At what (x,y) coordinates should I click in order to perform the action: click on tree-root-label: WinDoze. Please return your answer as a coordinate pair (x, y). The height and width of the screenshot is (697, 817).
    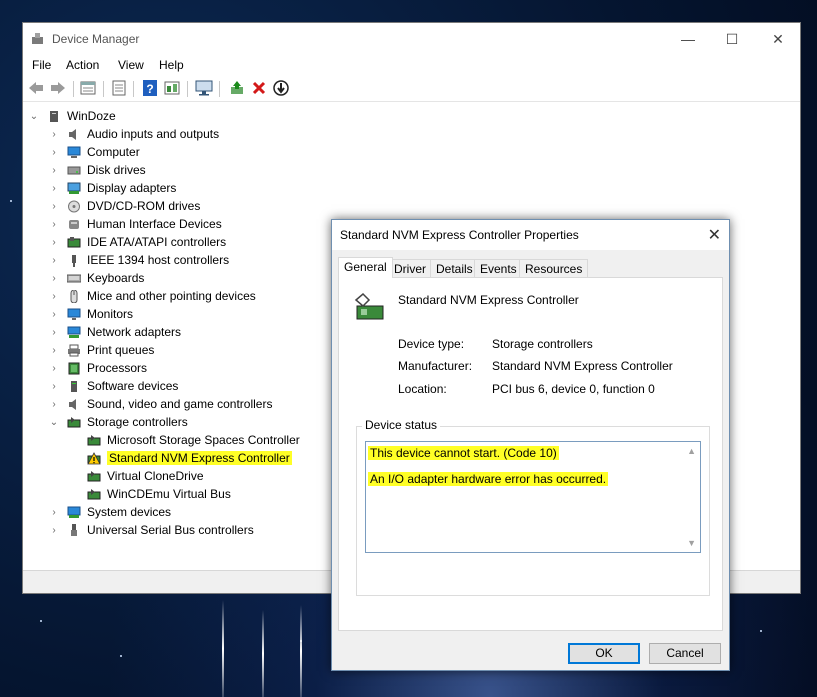
    Looking at the image, I should click on (91, 116).